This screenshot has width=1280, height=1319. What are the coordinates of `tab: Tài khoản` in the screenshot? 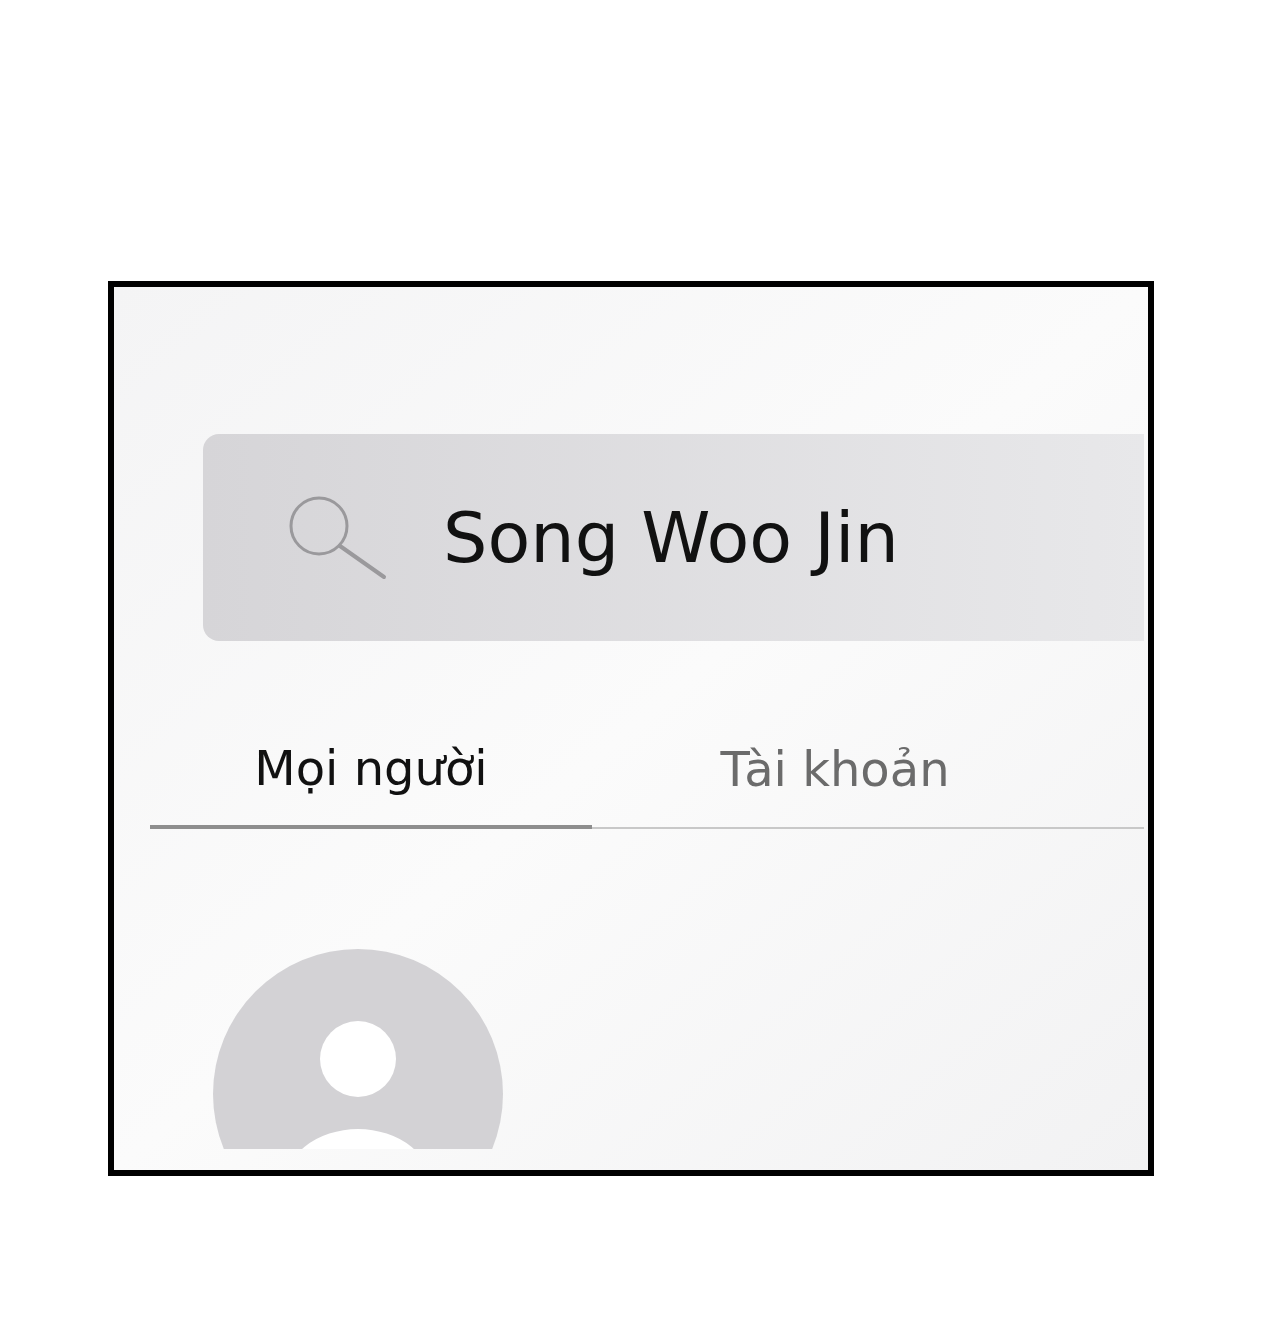 It's located at (835, 770).